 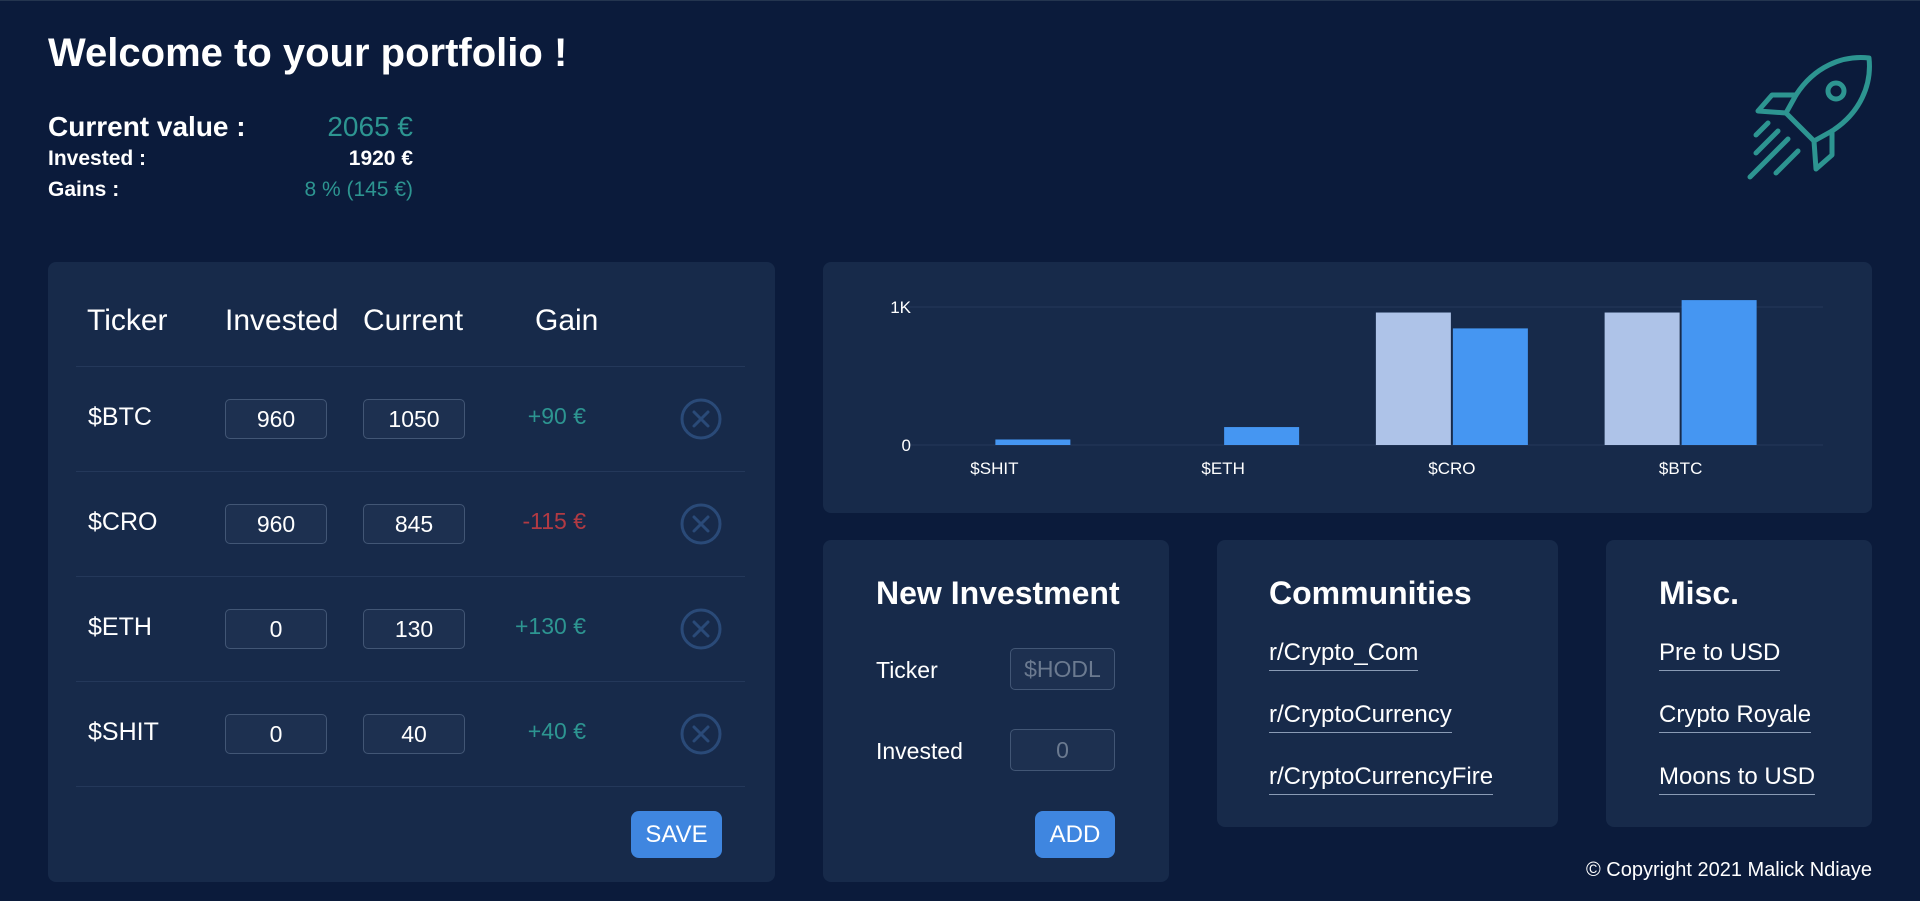 I want to click on page-title: Welcome to your portfolio !, so click(x=308, y=53).